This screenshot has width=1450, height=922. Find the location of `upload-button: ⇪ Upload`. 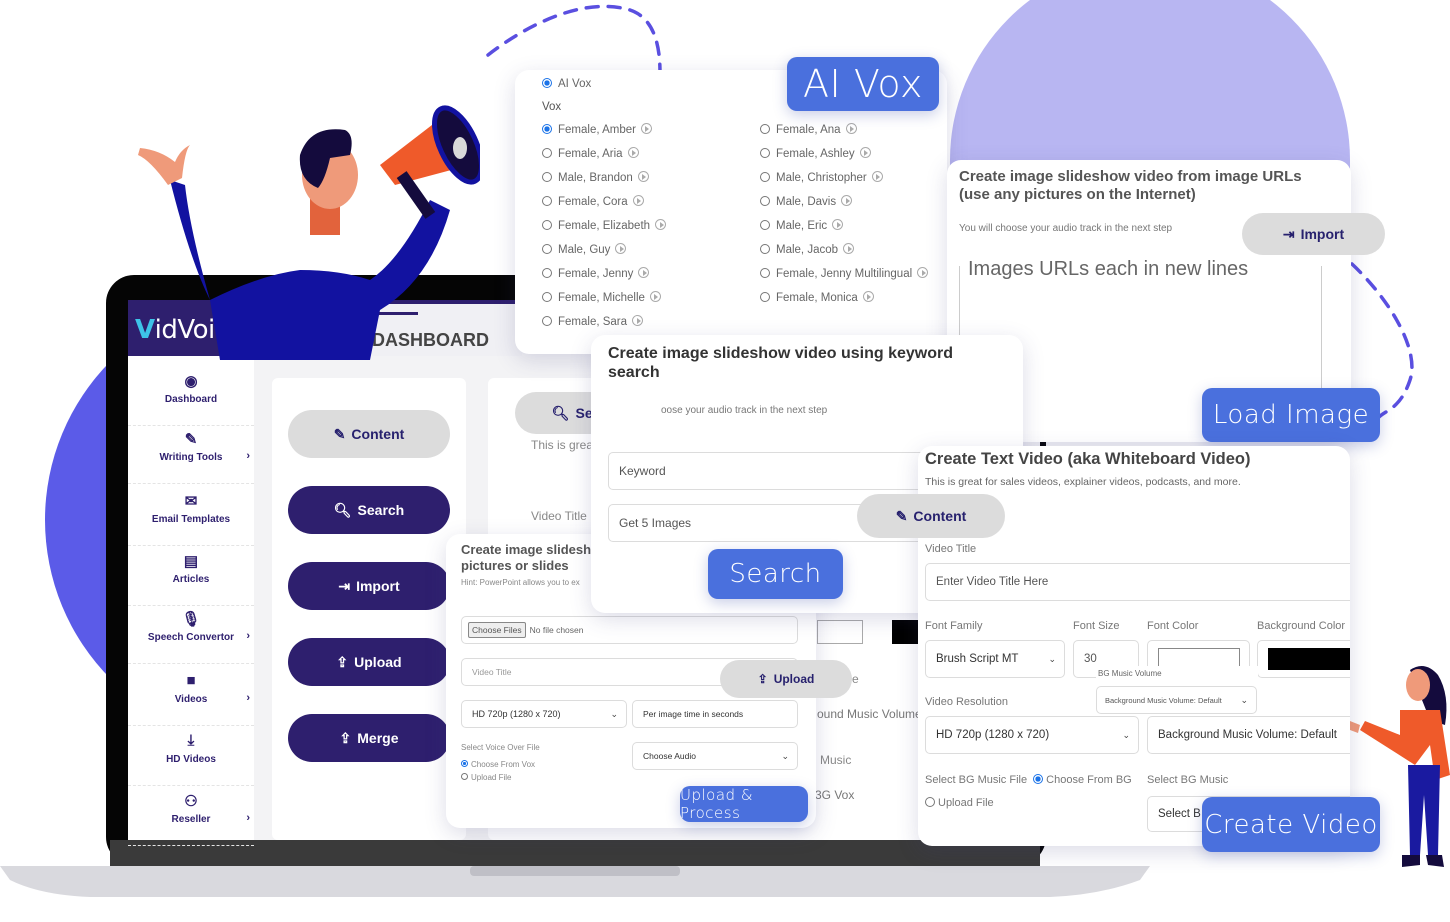

upload-button: ⇪ Upload is located at coordinates (369, 662).